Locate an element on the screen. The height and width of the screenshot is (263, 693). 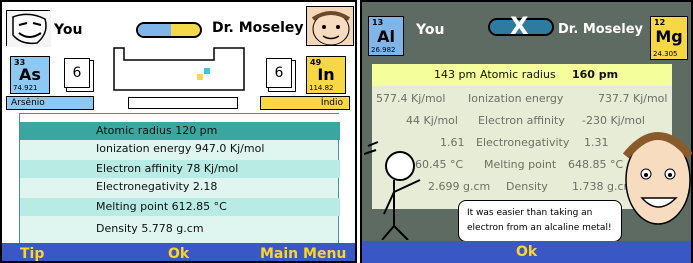
player-element-card: 13 Al 26.982 is located at coordinates (386, 36).